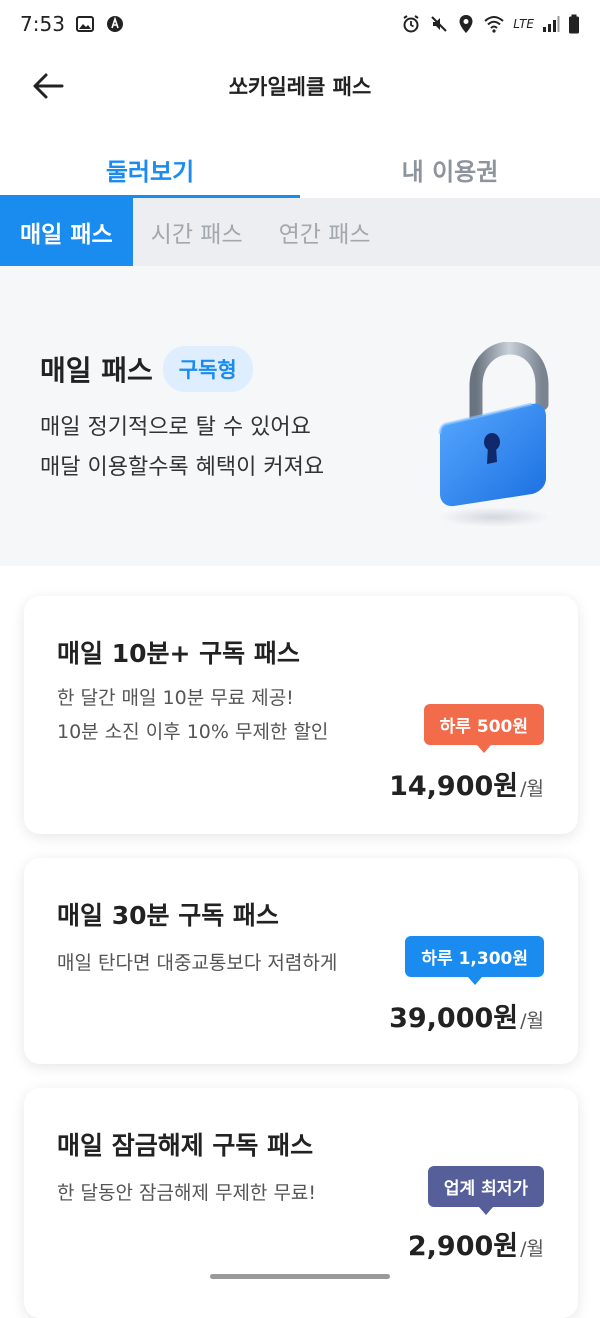 This screenshot has height=1318, width=600. What do you see at coordinates (325, 232) in the screenshot?
I see `subtab-annual-pass: 연간 패스` at bounding box center [325, 232].